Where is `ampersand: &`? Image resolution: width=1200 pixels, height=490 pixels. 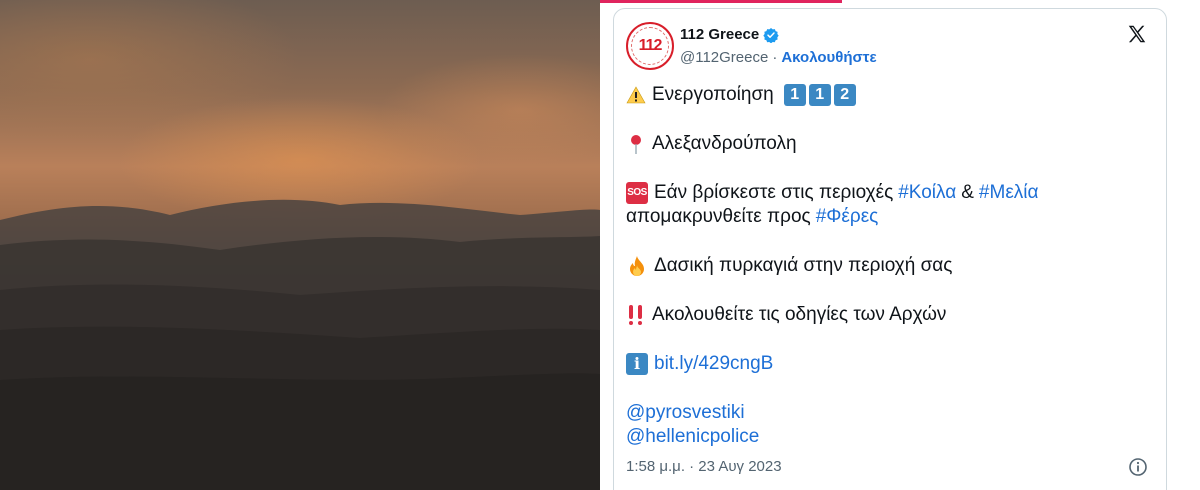
ampersand: & is located at coordinates (967, 192).